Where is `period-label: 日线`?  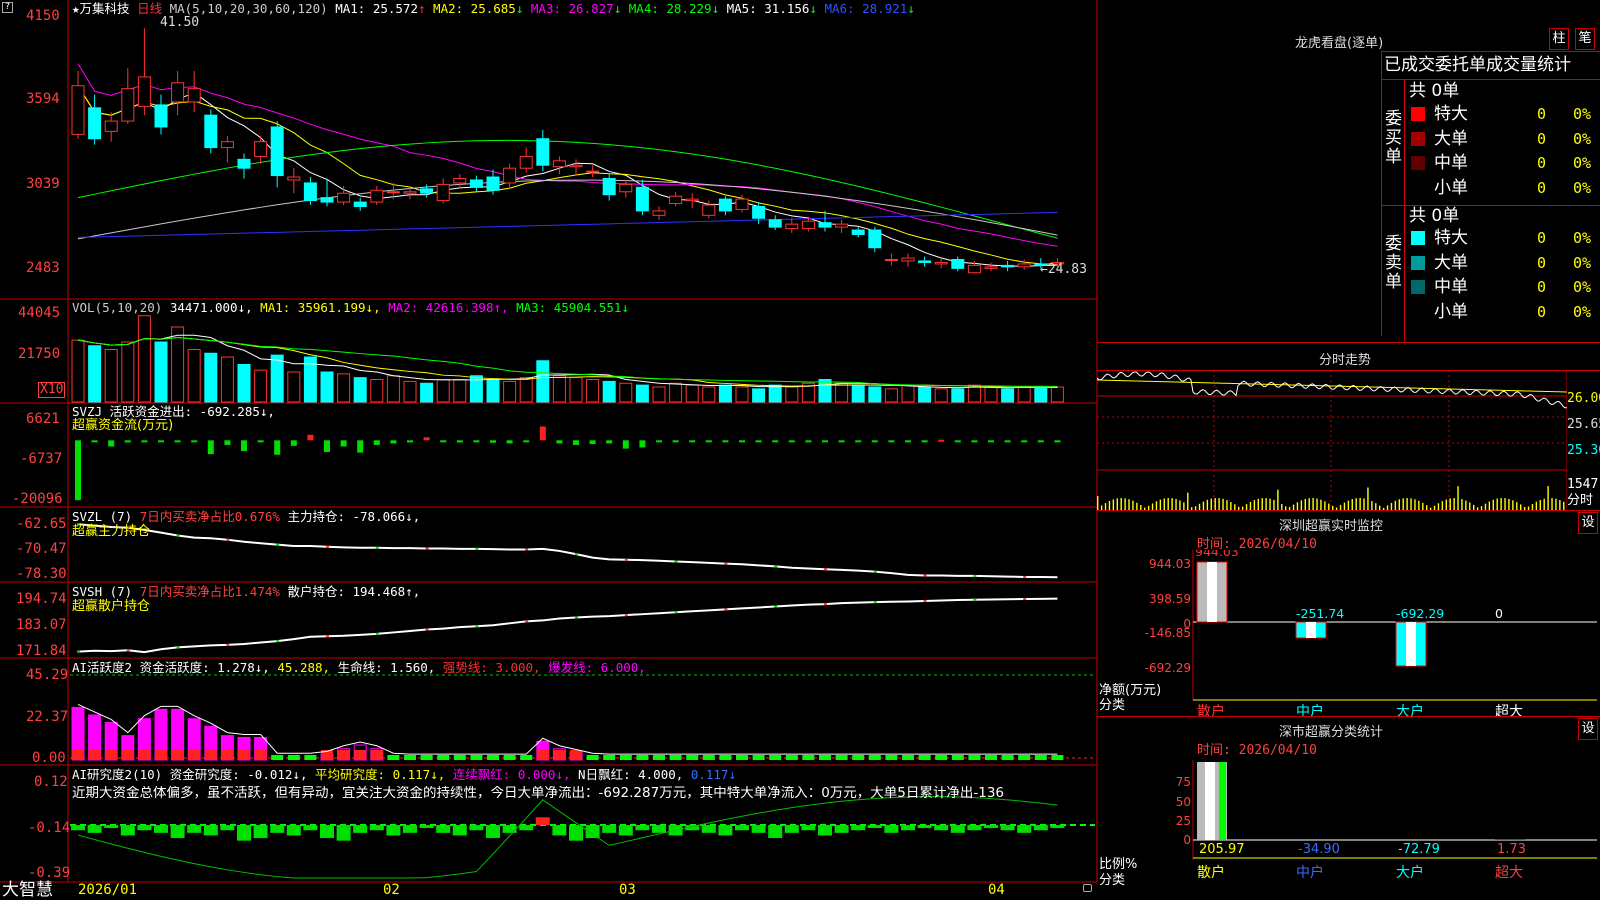
period-label: 日线 is located at coordinates (149, 8).